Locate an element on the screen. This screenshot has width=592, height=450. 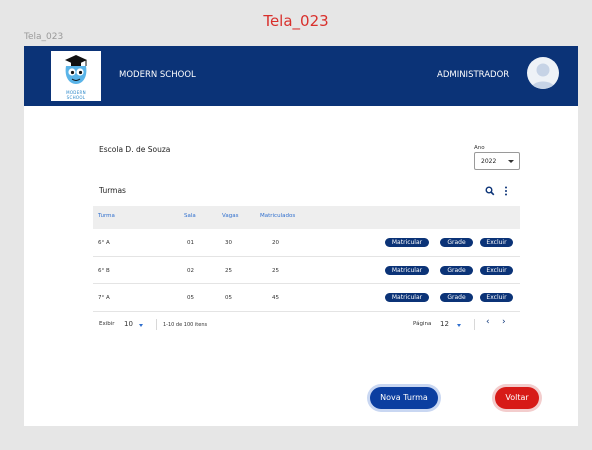
avatar is located at coordinates (543, 73).